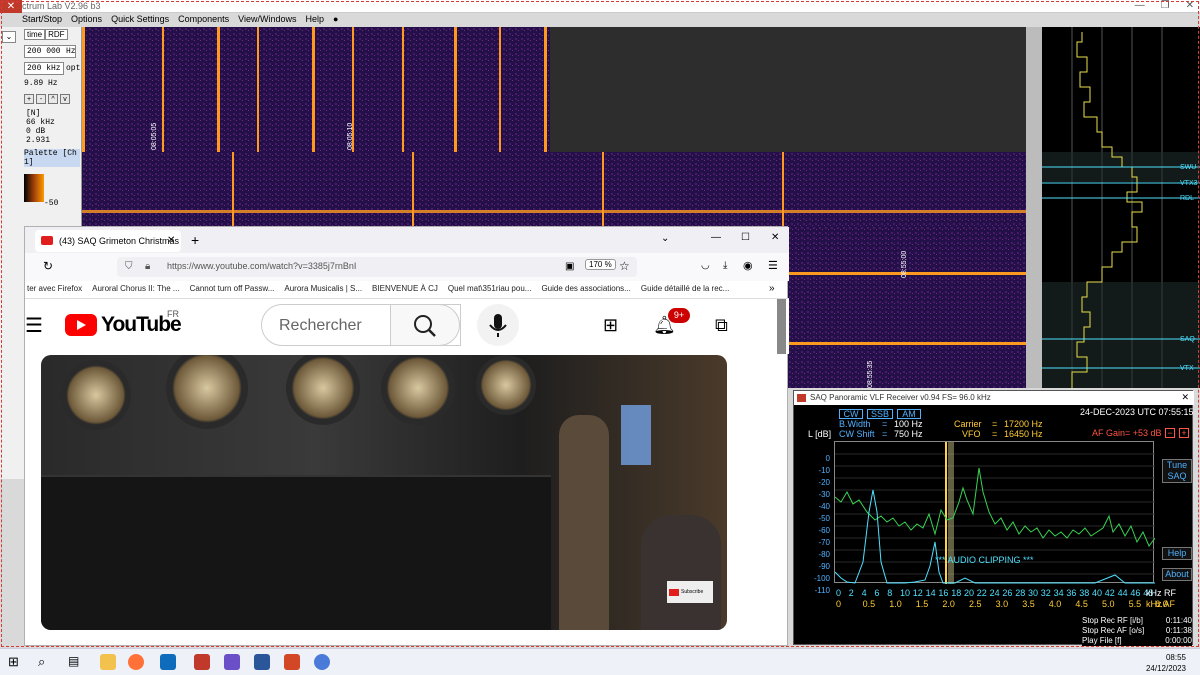  What do you see at coordinates (705, 265) in the screenshot?
I see `pocket-icon: ◡` at bounding box center [705, 265].